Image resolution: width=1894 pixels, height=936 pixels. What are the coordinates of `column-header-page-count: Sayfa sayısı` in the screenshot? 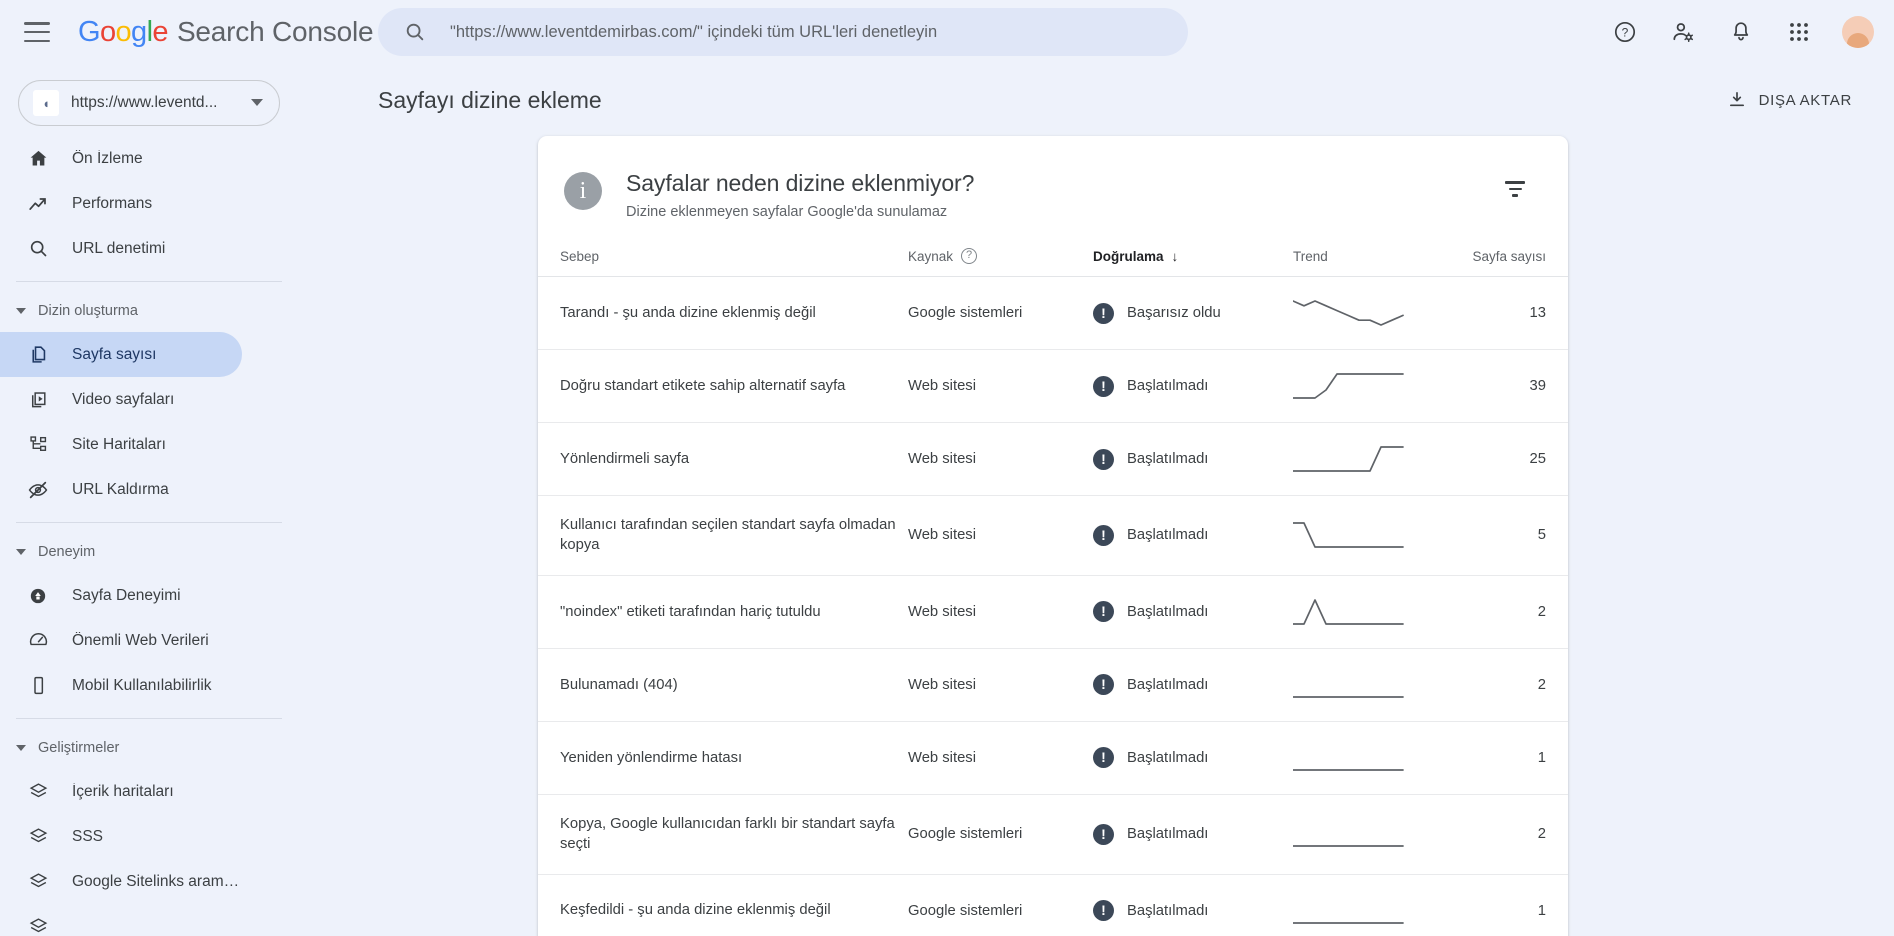 It's located at (1495, 255).